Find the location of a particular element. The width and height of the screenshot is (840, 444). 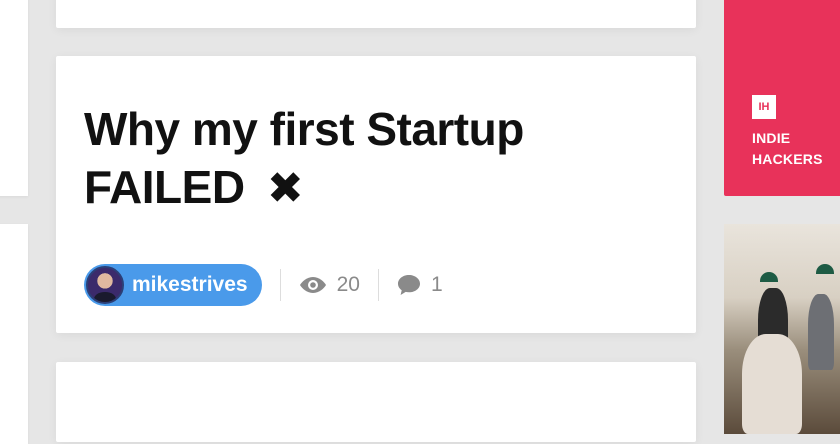

comments-stat: 1 is located at coordinates (420, 285).